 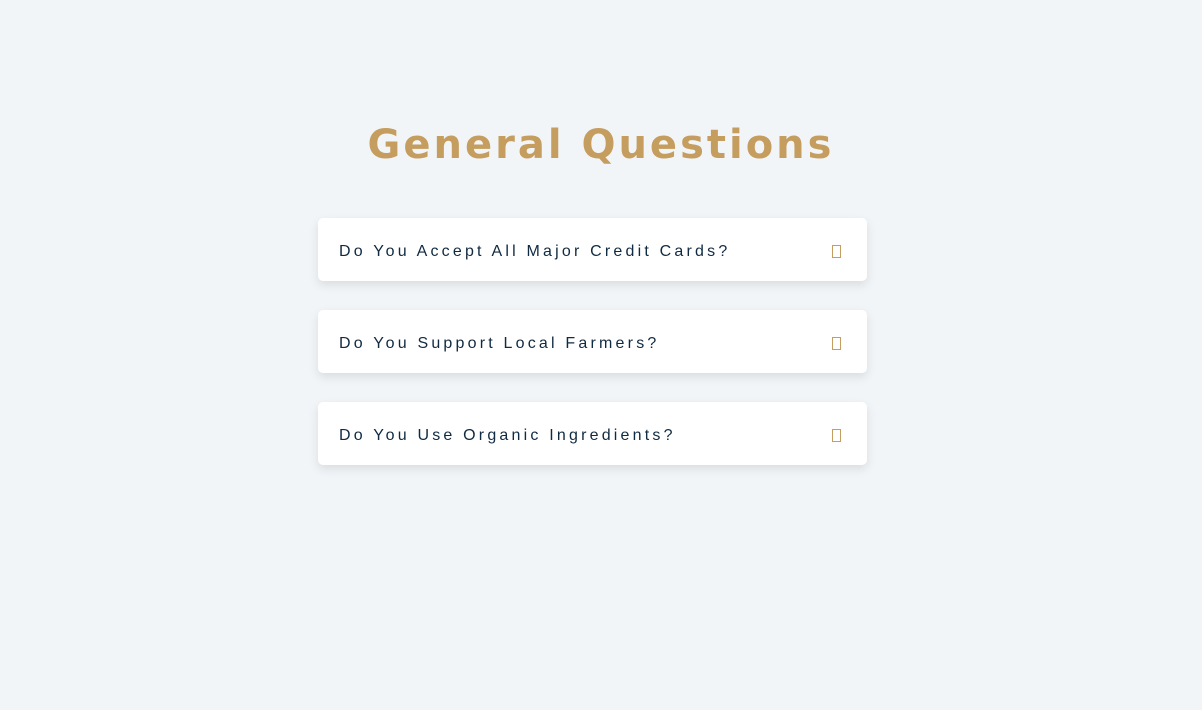 What do you see at coordinates (601, 145) in the screenshot?
I see `page-title: General Questions` at bounding box center [601, 145].